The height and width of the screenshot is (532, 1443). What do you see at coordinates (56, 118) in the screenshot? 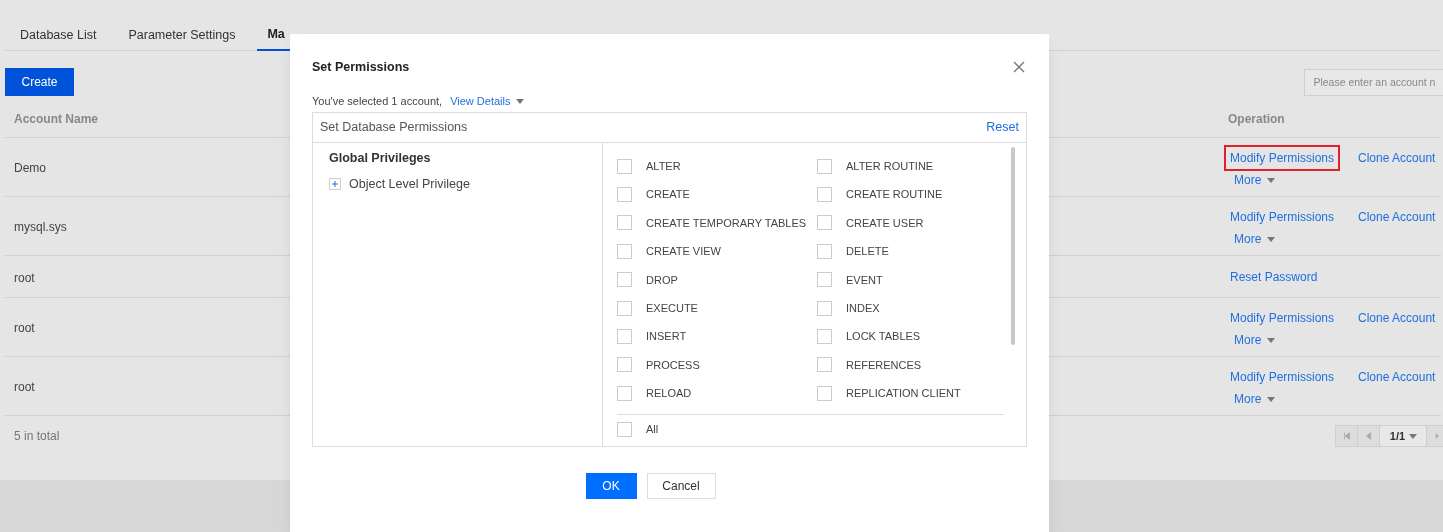
I see `column-header: Account Name` at bounding box center [56, 118].